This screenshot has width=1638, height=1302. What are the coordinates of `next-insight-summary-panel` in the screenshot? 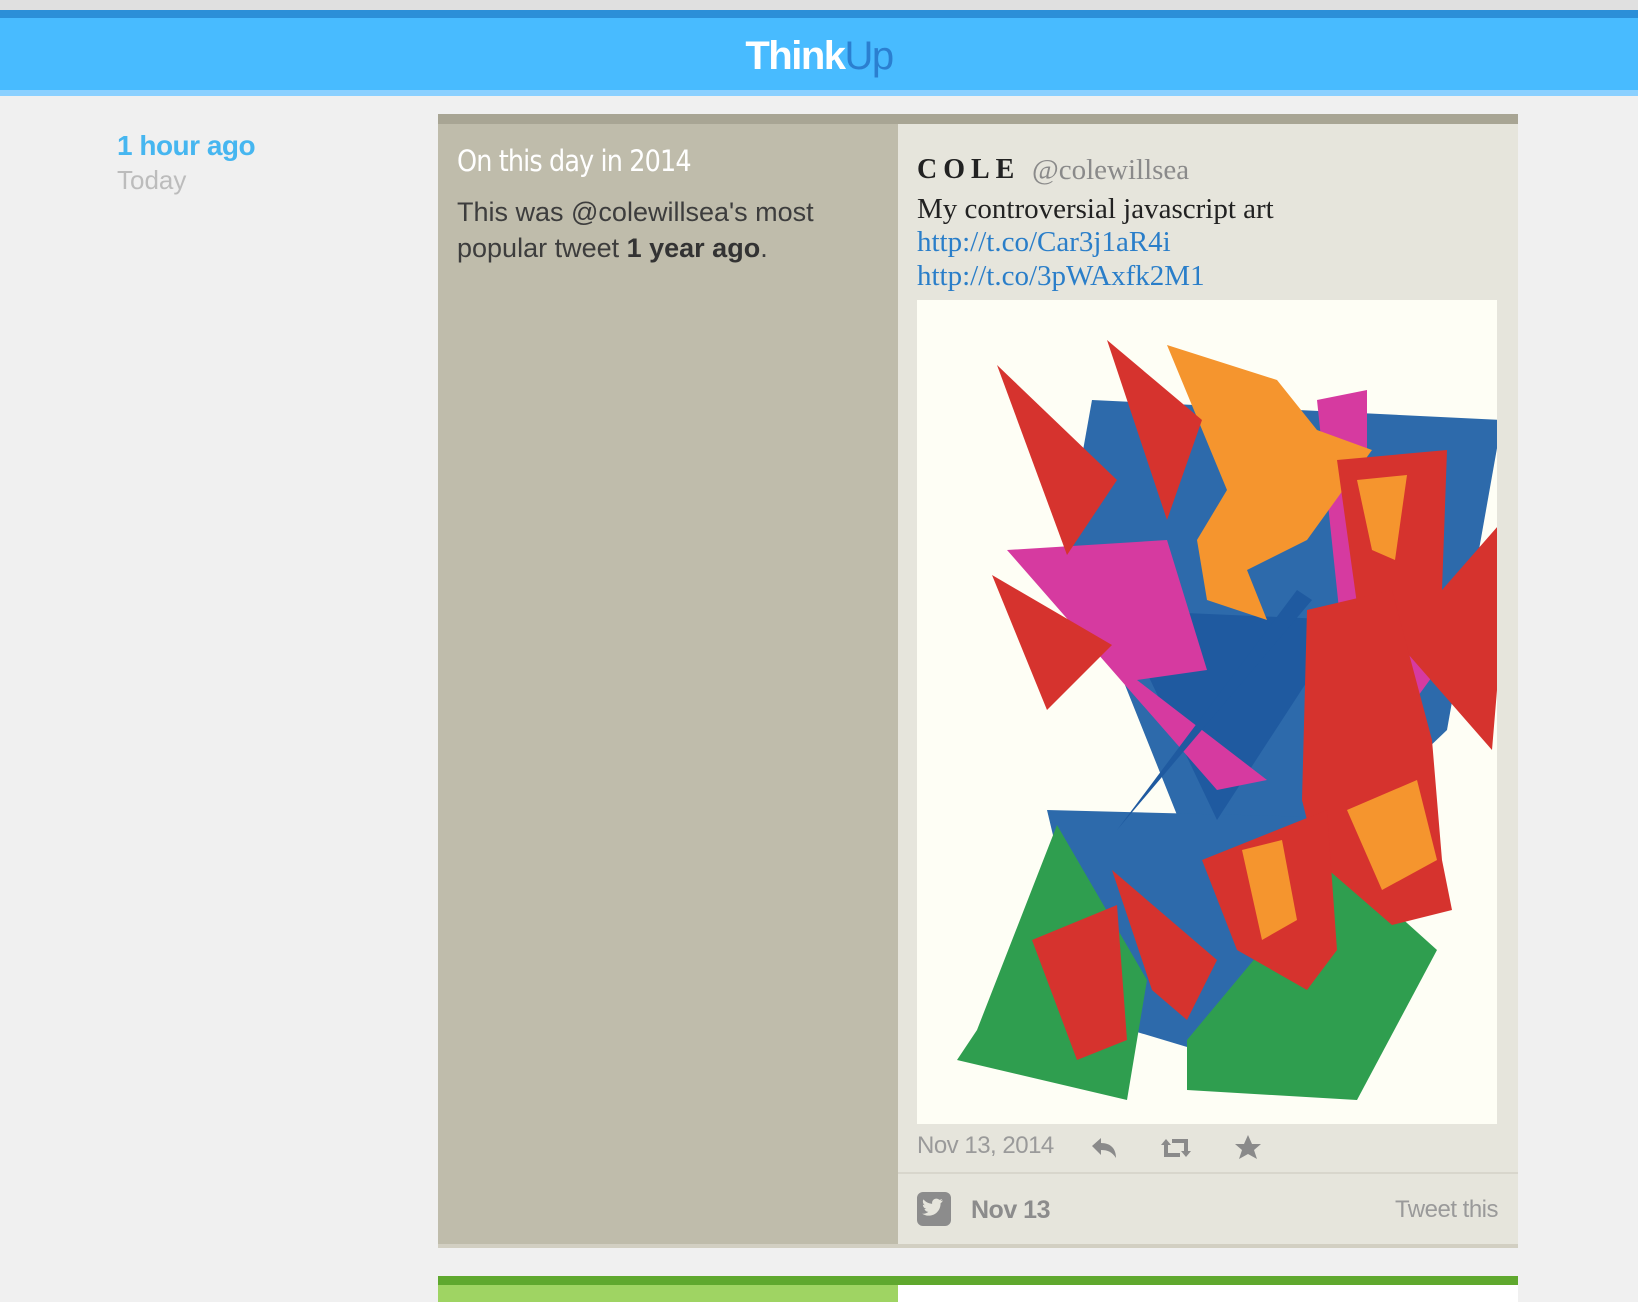 It's located at (668, 1293).